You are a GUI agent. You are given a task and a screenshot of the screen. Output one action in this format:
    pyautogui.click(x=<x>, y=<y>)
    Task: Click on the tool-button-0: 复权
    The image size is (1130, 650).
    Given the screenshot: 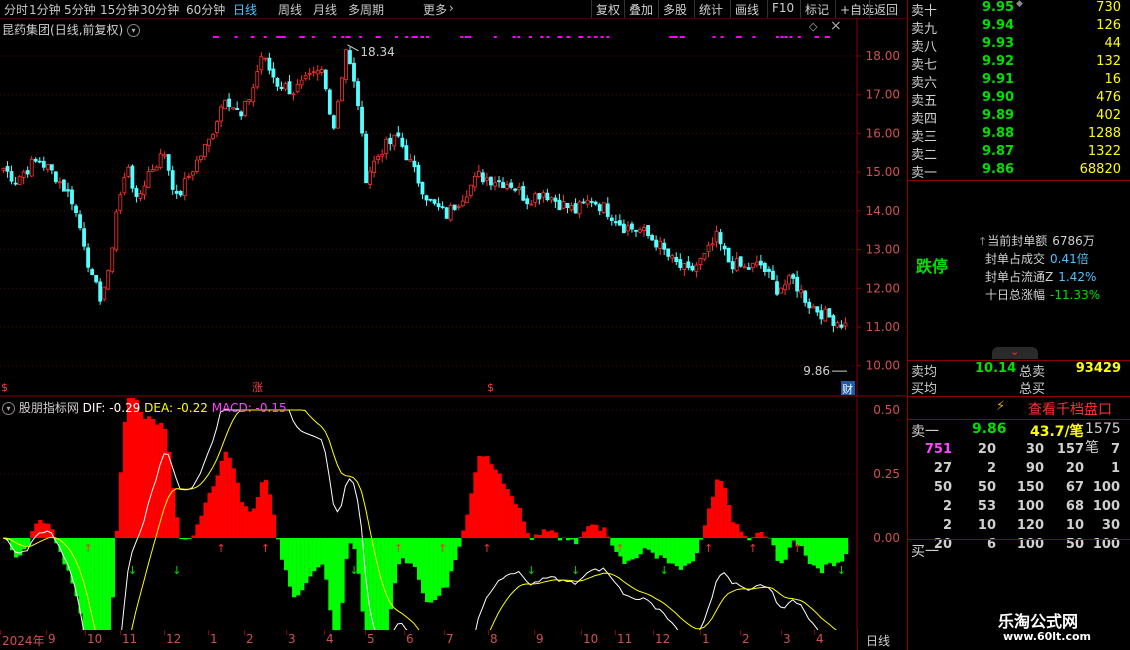 What is the action you would take?
    pyautogui.click(x=608, y=9)
    